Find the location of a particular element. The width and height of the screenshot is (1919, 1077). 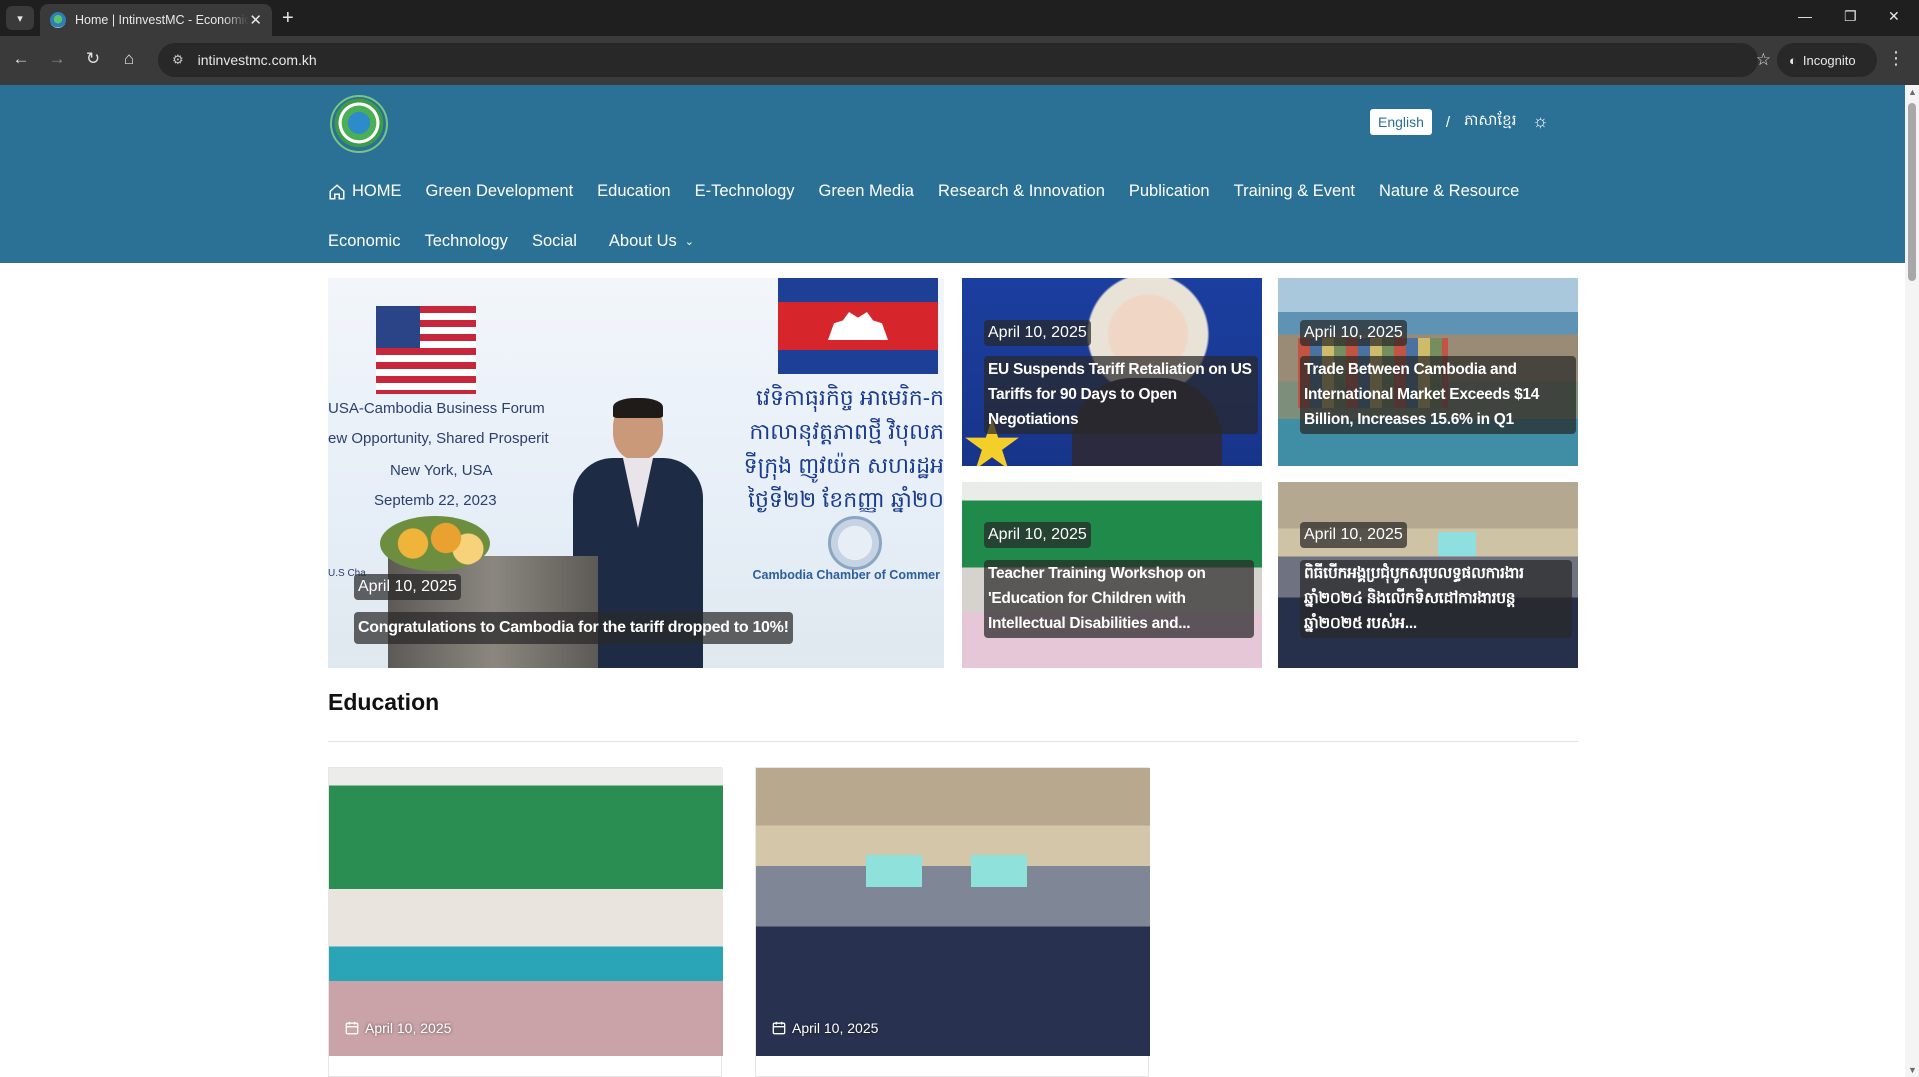

flowers-graphic is located at coordinates (435, 543).